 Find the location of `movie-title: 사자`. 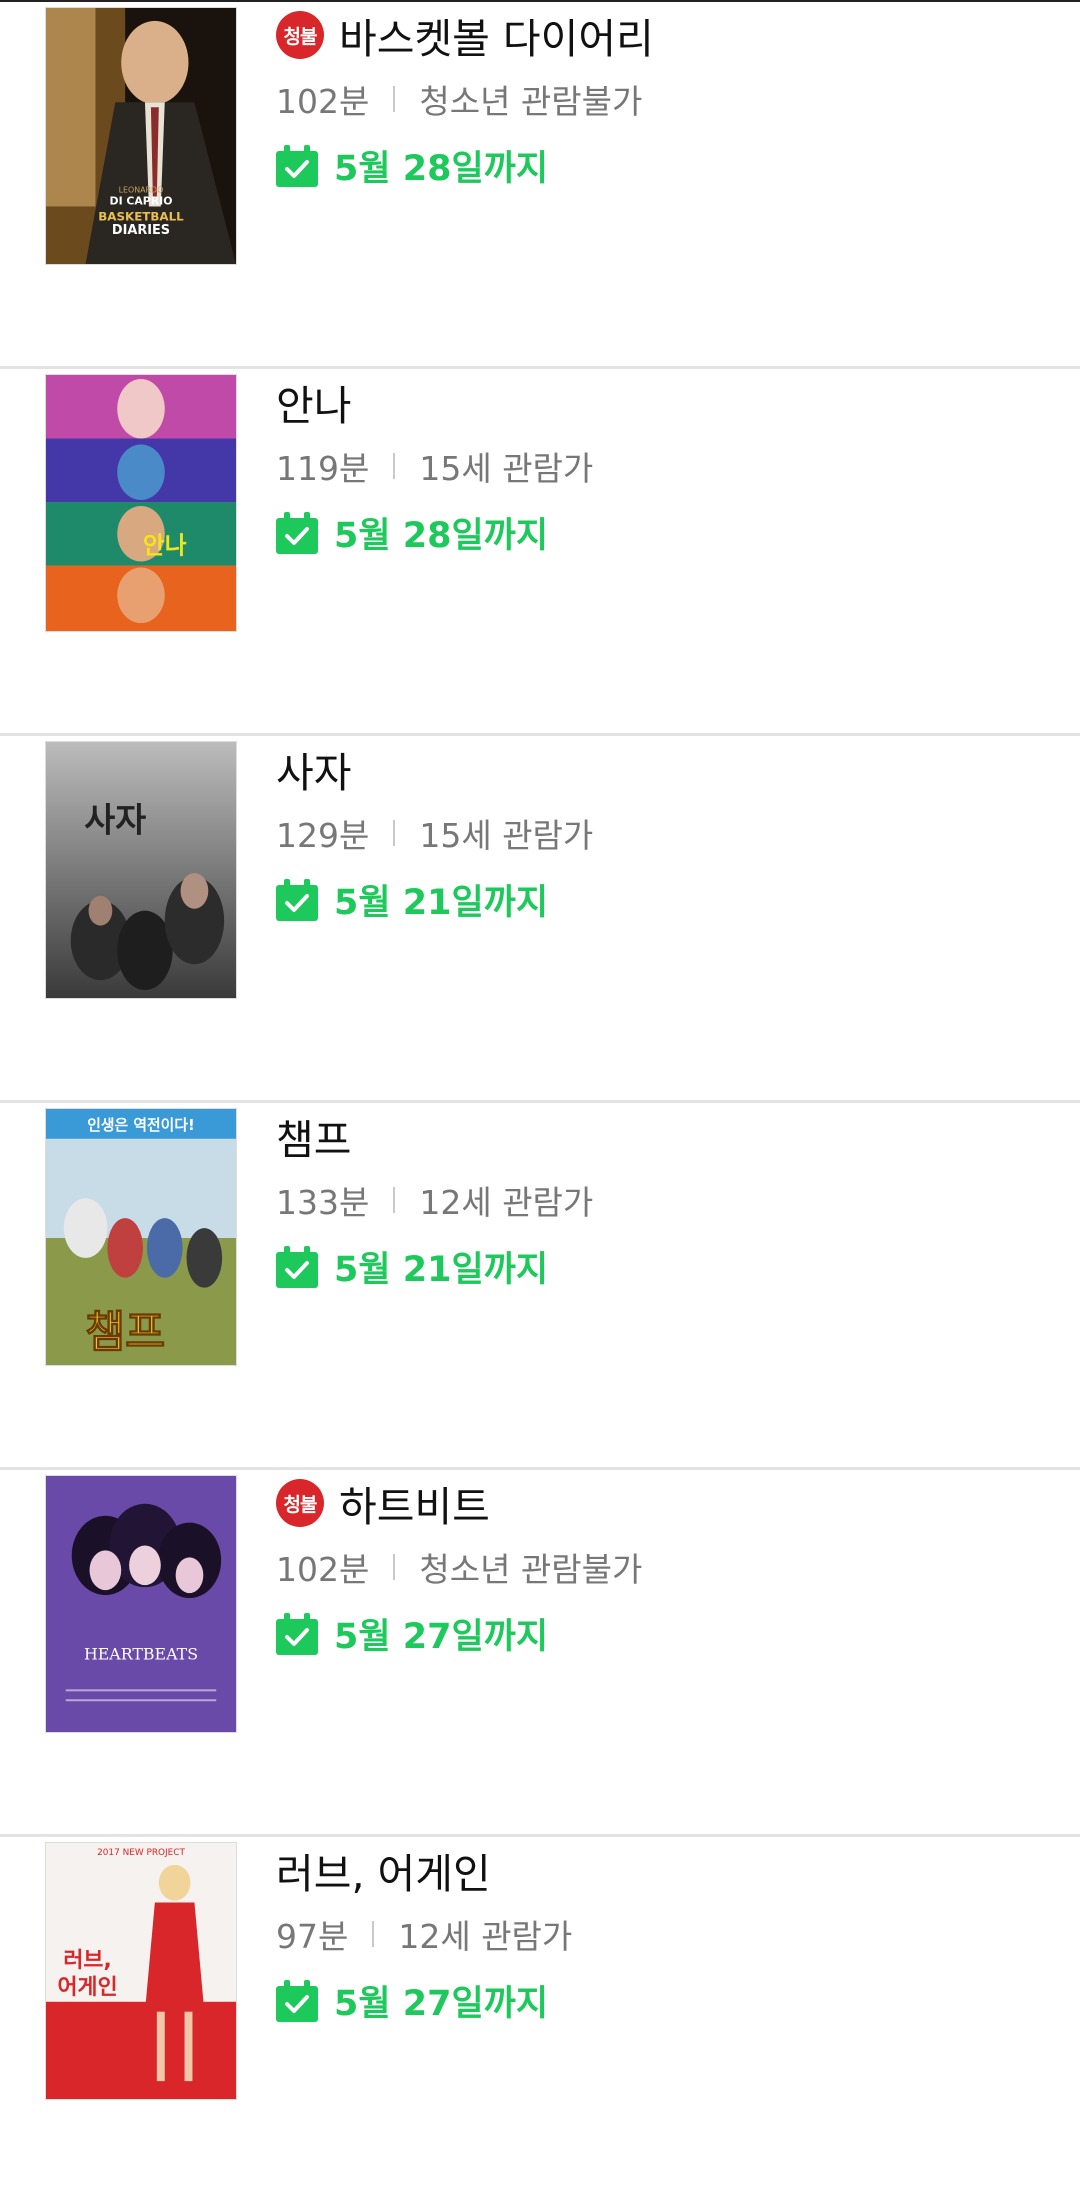

movie-title: 사자 is located at coordinates (313, 769).